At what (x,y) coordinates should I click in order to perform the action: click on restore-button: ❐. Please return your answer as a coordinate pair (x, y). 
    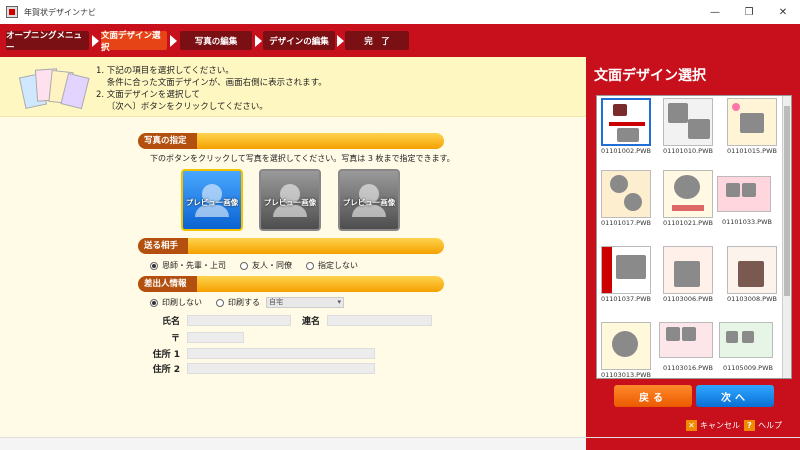
    Looking at the image, I should click on (749, 12).